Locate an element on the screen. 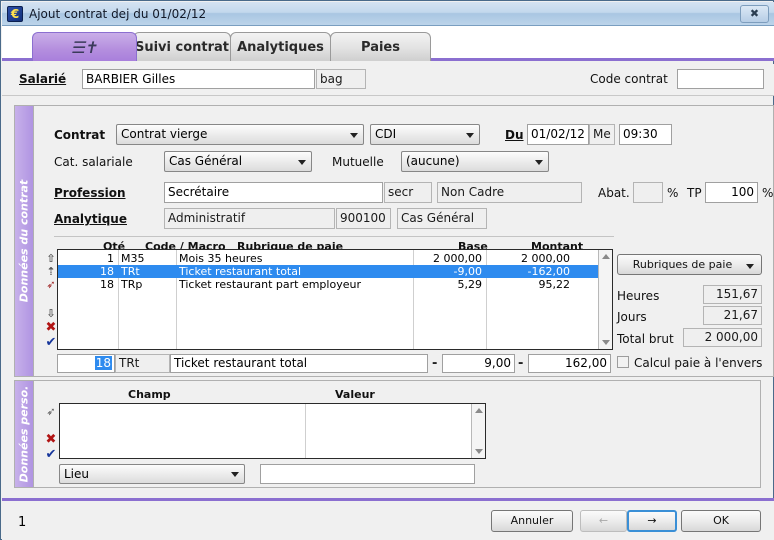 This screenshot has height=540, width=774. next-button: → is located at coordinates (652, 521).